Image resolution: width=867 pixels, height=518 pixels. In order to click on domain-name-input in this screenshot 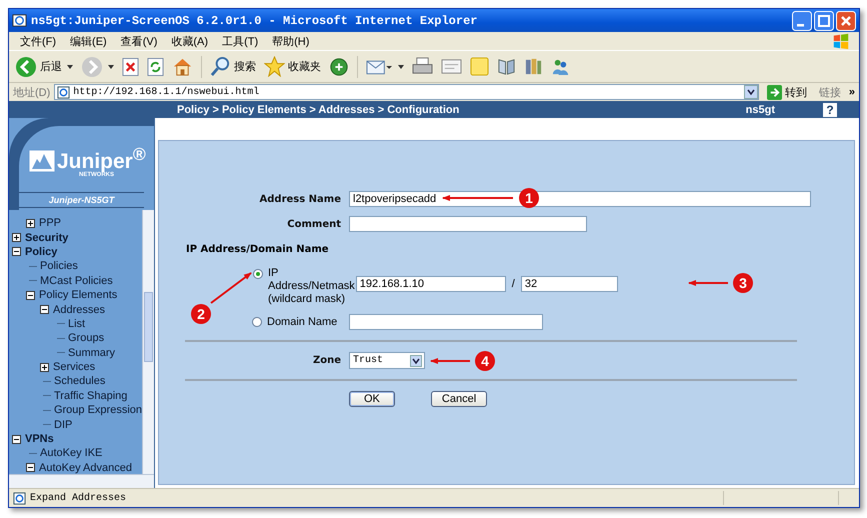, I will do `click(446, 322)`.